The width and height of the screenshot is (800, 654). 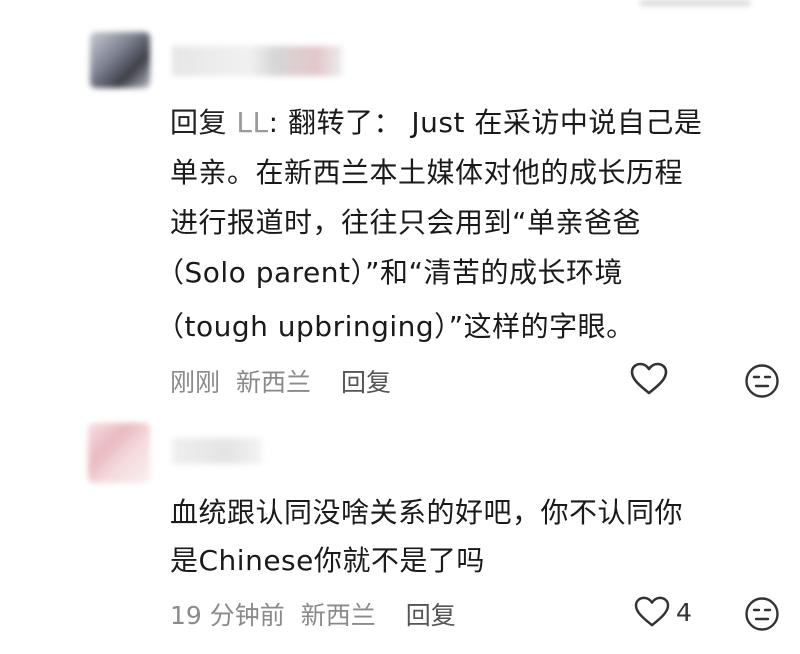 What do you see at coordinates (406, 222) in the screenshot?
I see `comment-text-line: 进行报道时，往往只会用到“单亲爸爸` at bounding box center [406, 222].